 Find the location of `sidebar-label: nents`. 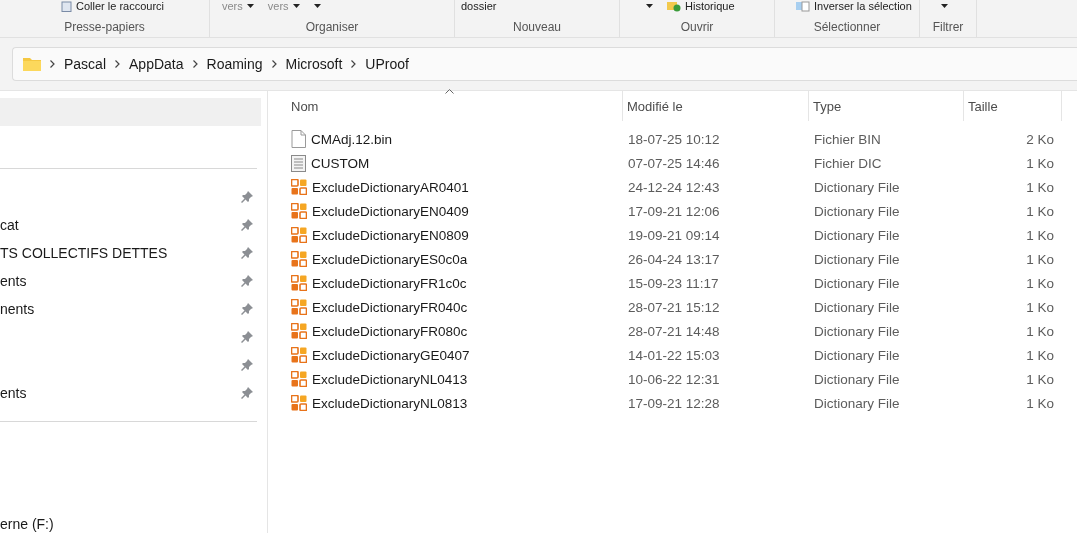

sidebar-label: nents is located at coordinates (17, 309).